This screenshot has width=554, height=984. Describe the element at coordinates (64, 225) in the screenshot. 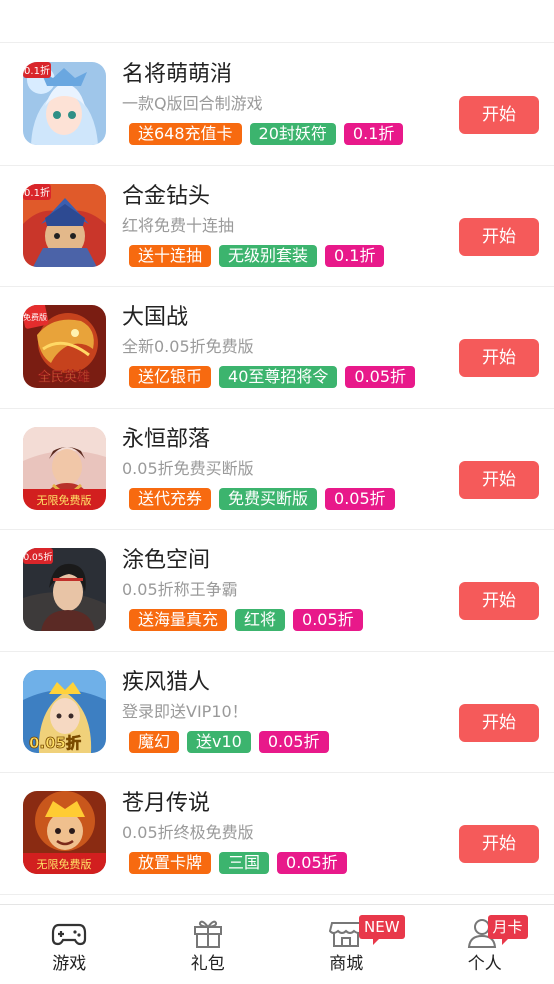

I see `warrior-icon: 0.1折` at that location.